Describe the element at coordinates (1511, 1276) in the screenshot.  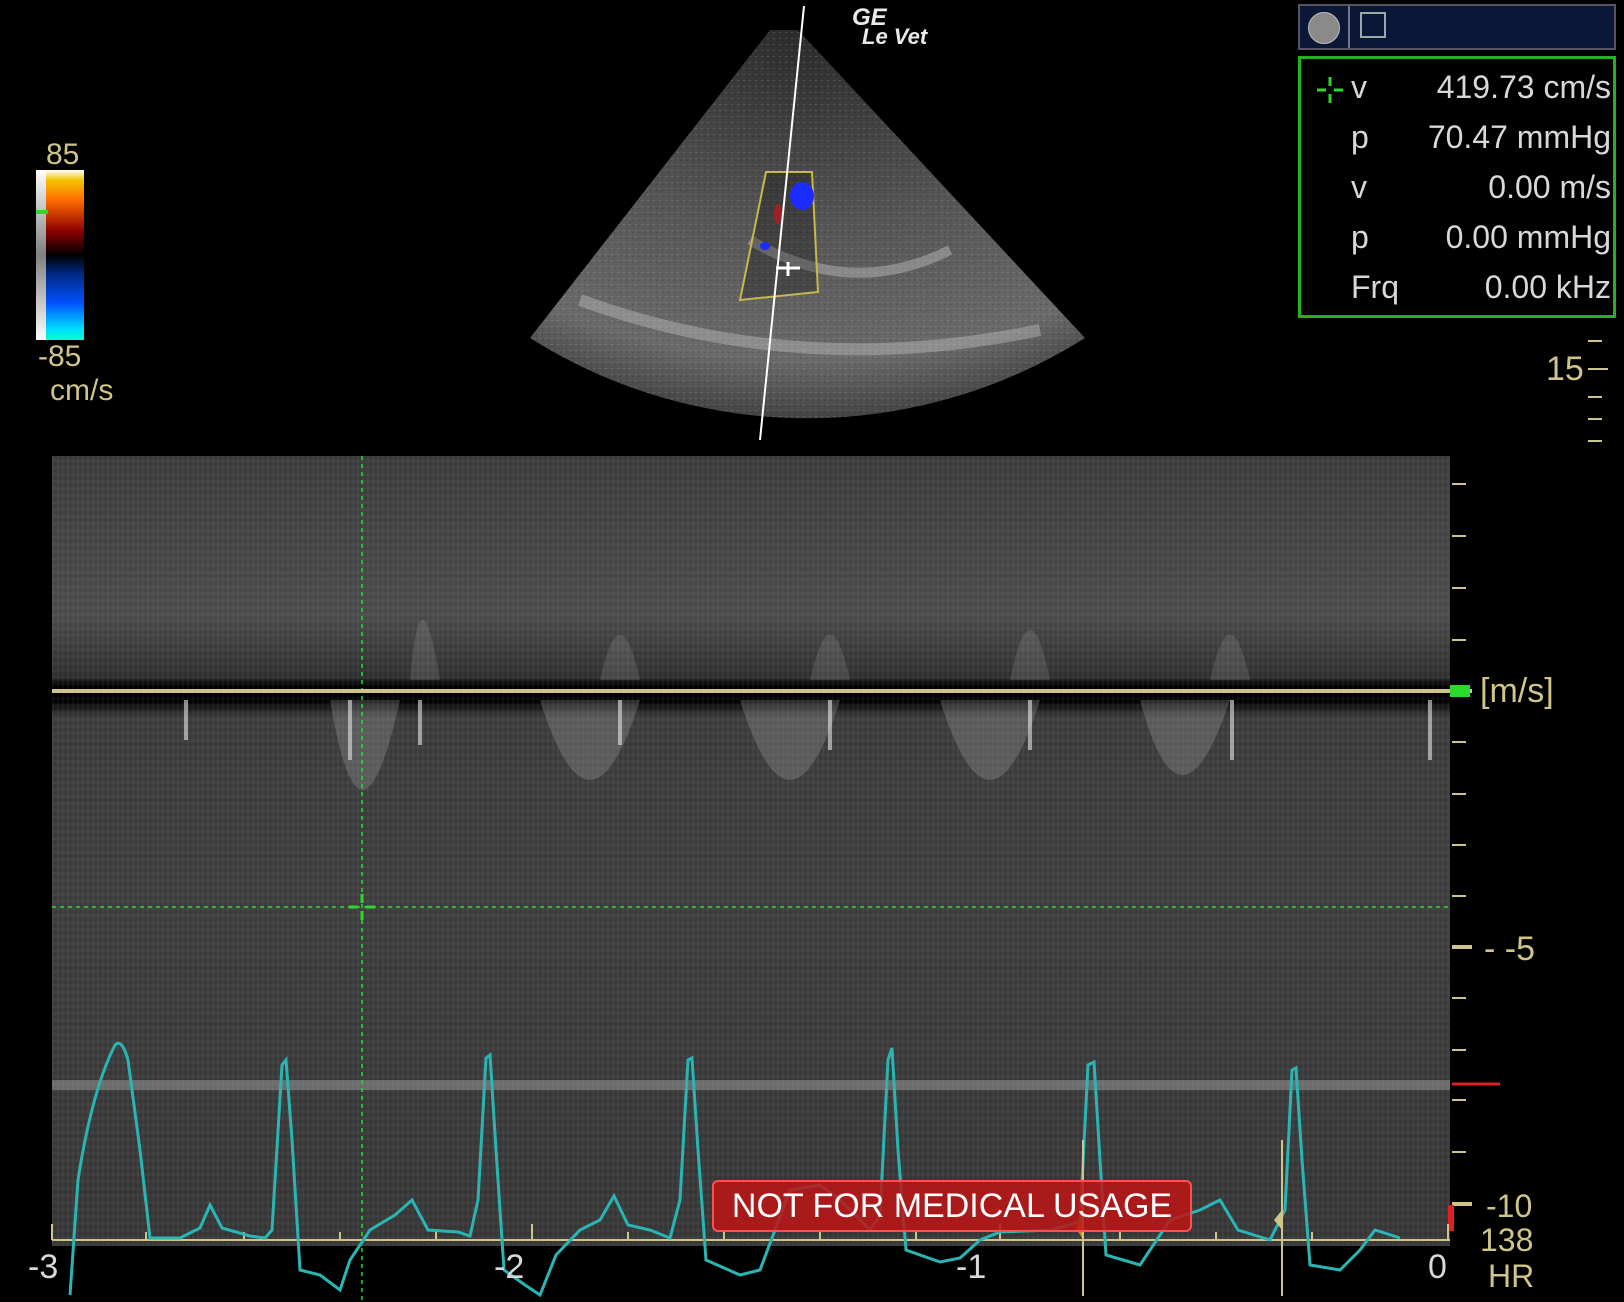
I see `heart-rate-label: HR` at that location.